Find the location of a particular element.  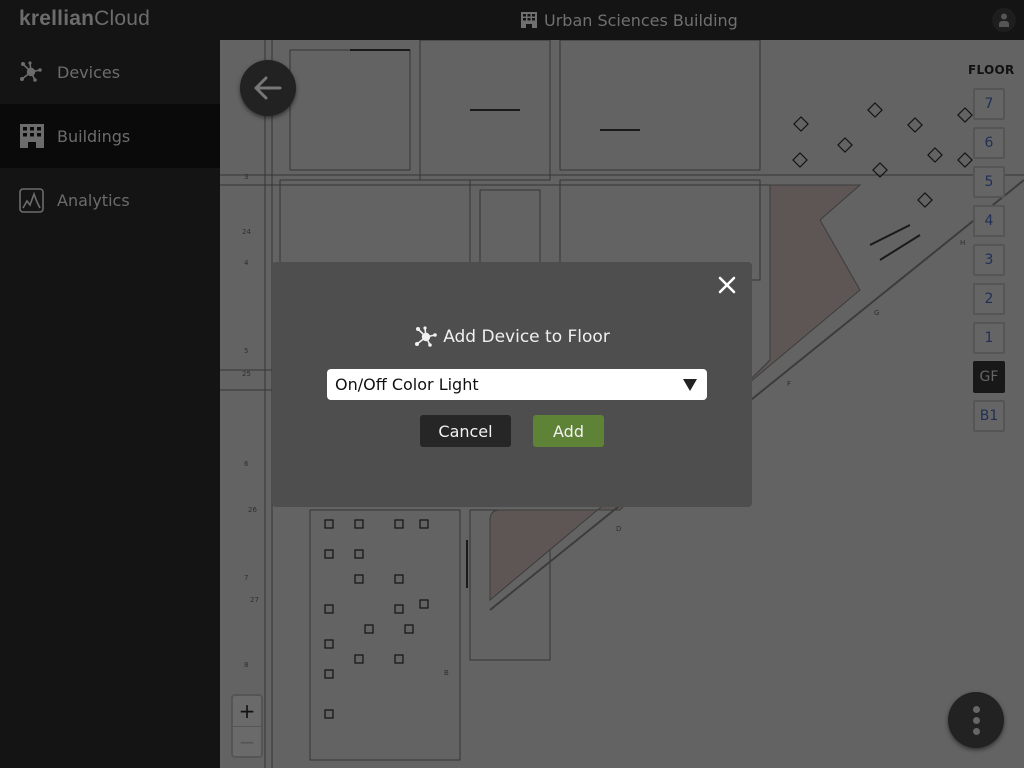

floor-selector-label: FLOOR is located at coordinates (991, 70).